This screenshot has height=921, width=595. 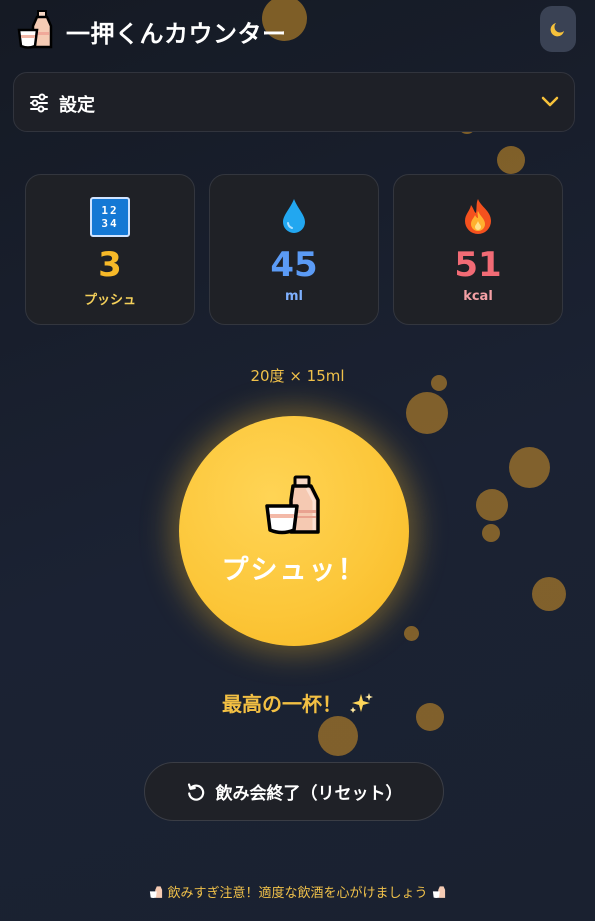 What do you see at coordinates (110, 217) in the screenshot?
I see `digits-icon: 12 34` at bounding box center [110, 217].